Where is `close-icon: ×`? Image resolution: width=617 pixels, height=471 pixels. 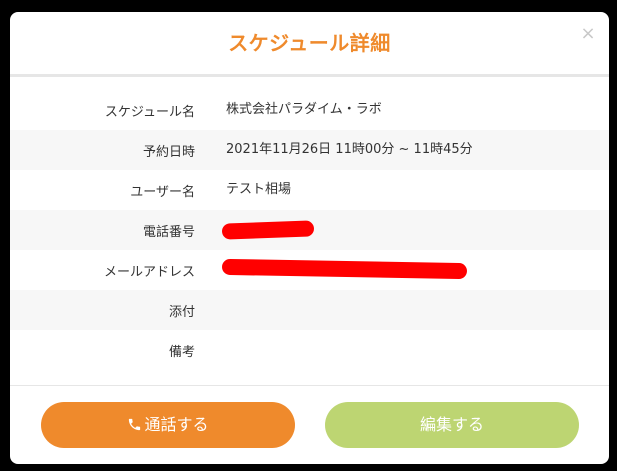 close-icon: × is located at coordinates (588, 34).